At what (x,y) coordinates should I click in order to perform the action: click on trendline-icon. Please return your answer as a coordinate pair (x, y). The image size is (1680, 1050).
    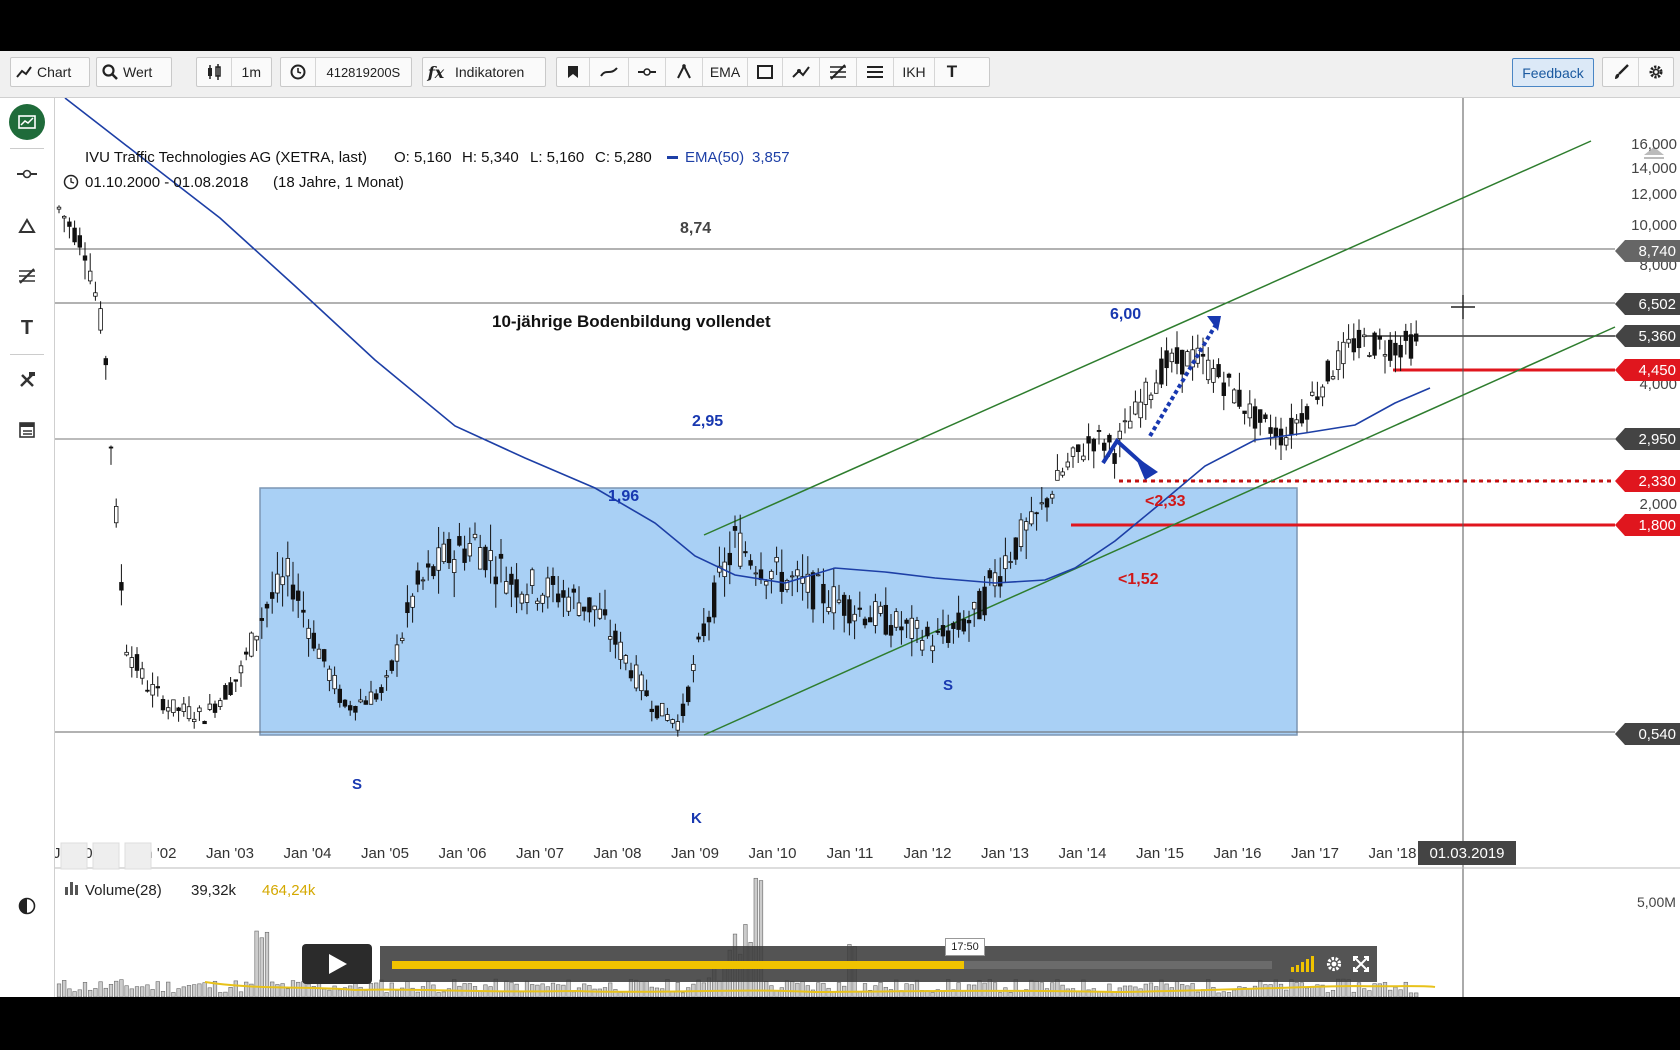
    Looking at the image, I should click on (609, 72).